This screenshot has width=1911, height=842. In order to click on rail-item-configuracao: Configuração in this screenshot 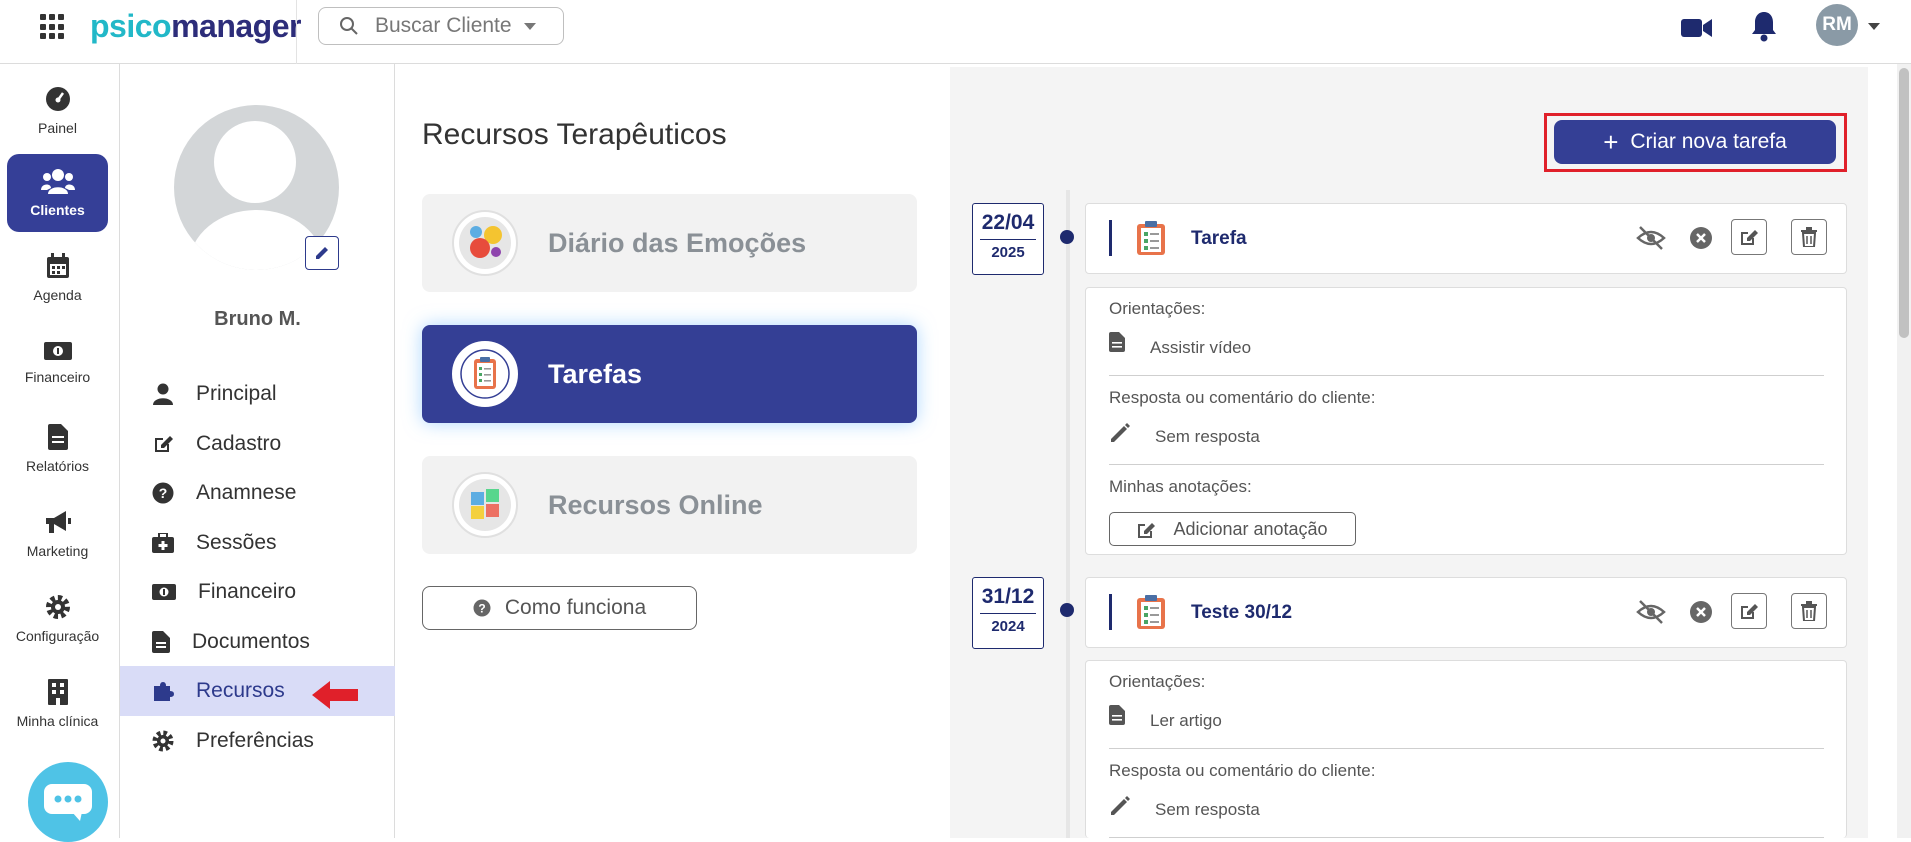, I will do `click(57, 619)`.